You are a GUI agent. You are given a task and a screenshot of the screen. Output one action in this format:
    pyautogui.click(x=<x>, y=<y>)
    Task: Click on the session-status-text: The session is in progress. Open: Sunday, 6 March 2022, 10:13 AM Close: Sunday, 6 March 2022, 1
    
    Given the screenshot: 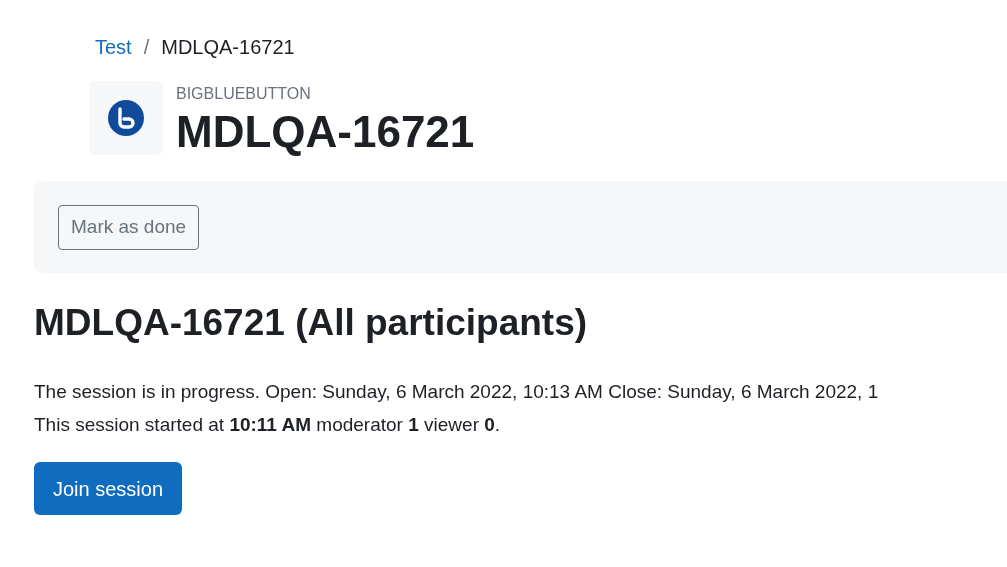 What is the action you would take?
    pyautogui.click(x=456, y=392)
    